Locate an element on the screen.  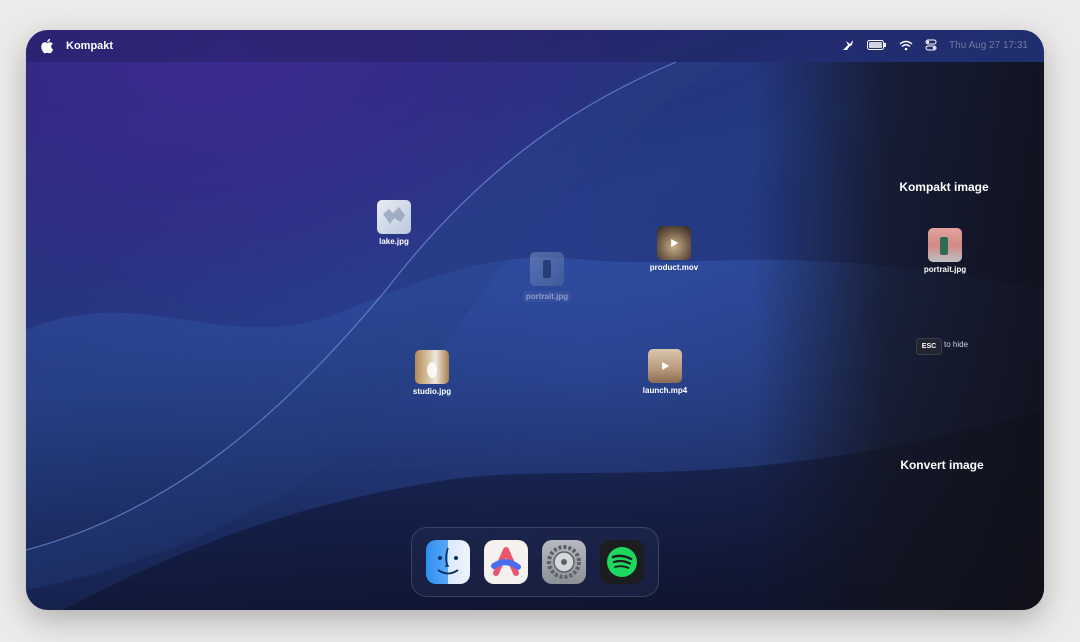
control-center-icon is located at coordinates (931, 45).